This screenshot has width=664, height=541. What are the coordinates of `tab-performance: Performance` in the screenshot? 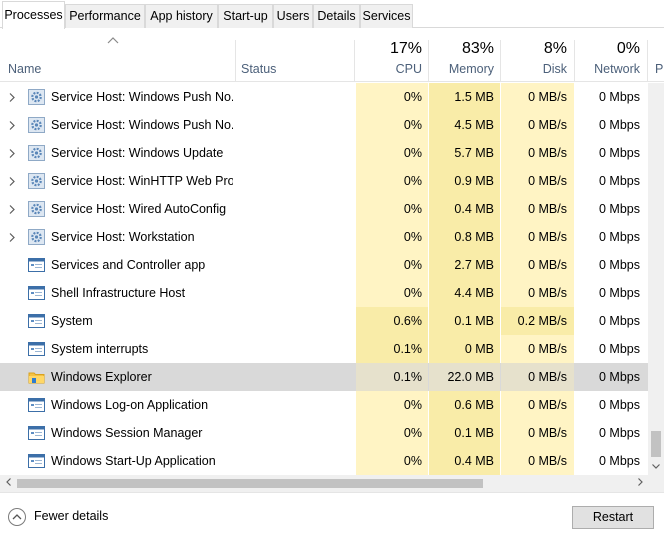 It's located at (105, 16).